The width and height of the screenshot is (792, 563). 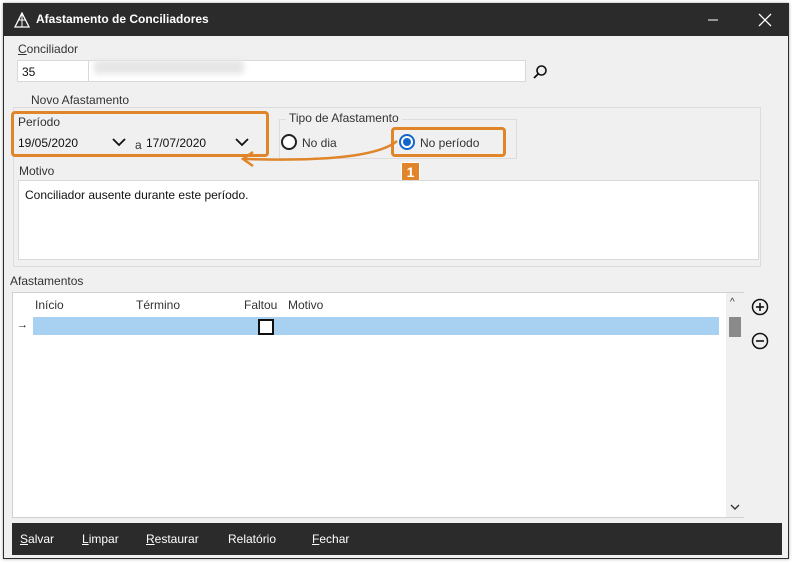 I want to click on end-date-value: 17/07/2020, so click(x=176, y=143).